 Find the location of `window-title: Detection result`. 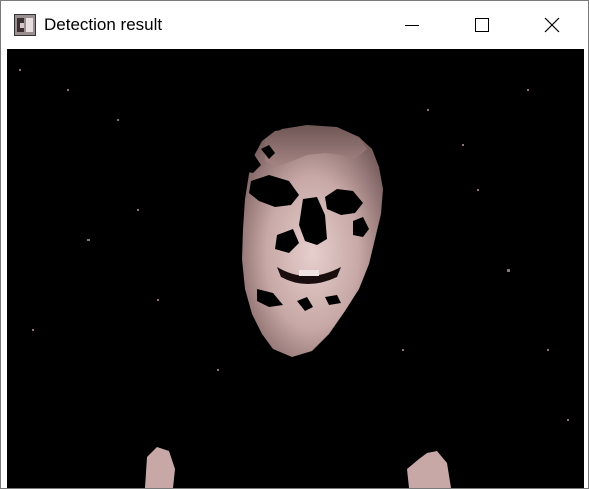

window-title: Detection result is located at coordinates (103, 24).